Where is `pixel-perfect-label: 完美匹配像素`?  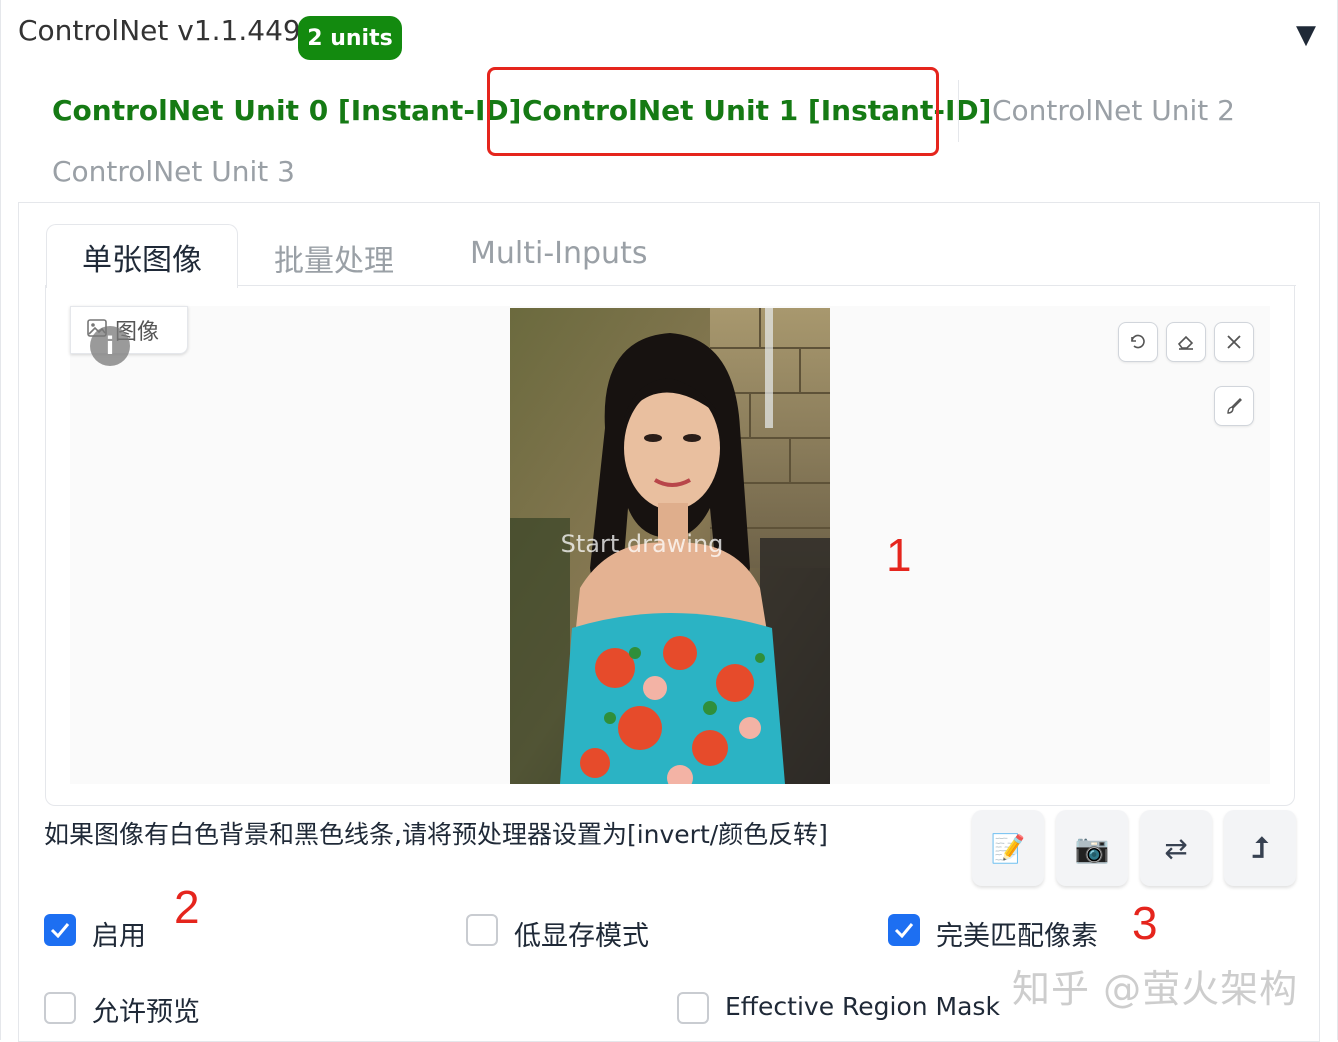 pixel-perfect-label: 完美匹配像素 is located at coordinates (1017, 936).